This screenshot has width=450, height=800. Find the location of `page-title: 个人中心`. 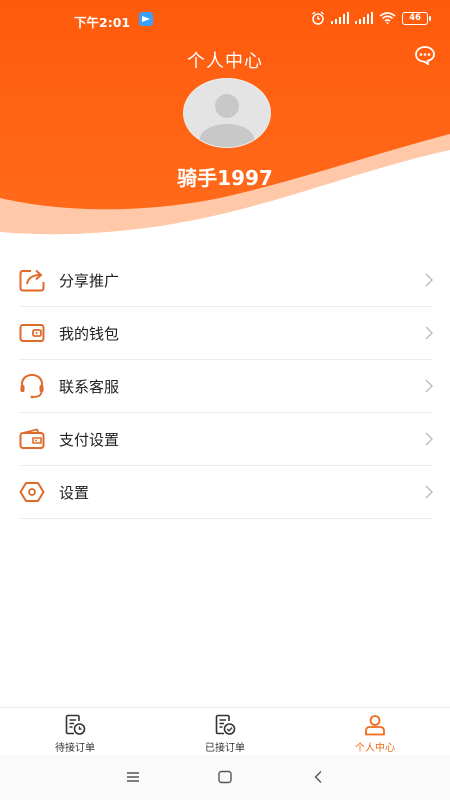

page-title: 个人中心 is located at coordinates (225, 61).